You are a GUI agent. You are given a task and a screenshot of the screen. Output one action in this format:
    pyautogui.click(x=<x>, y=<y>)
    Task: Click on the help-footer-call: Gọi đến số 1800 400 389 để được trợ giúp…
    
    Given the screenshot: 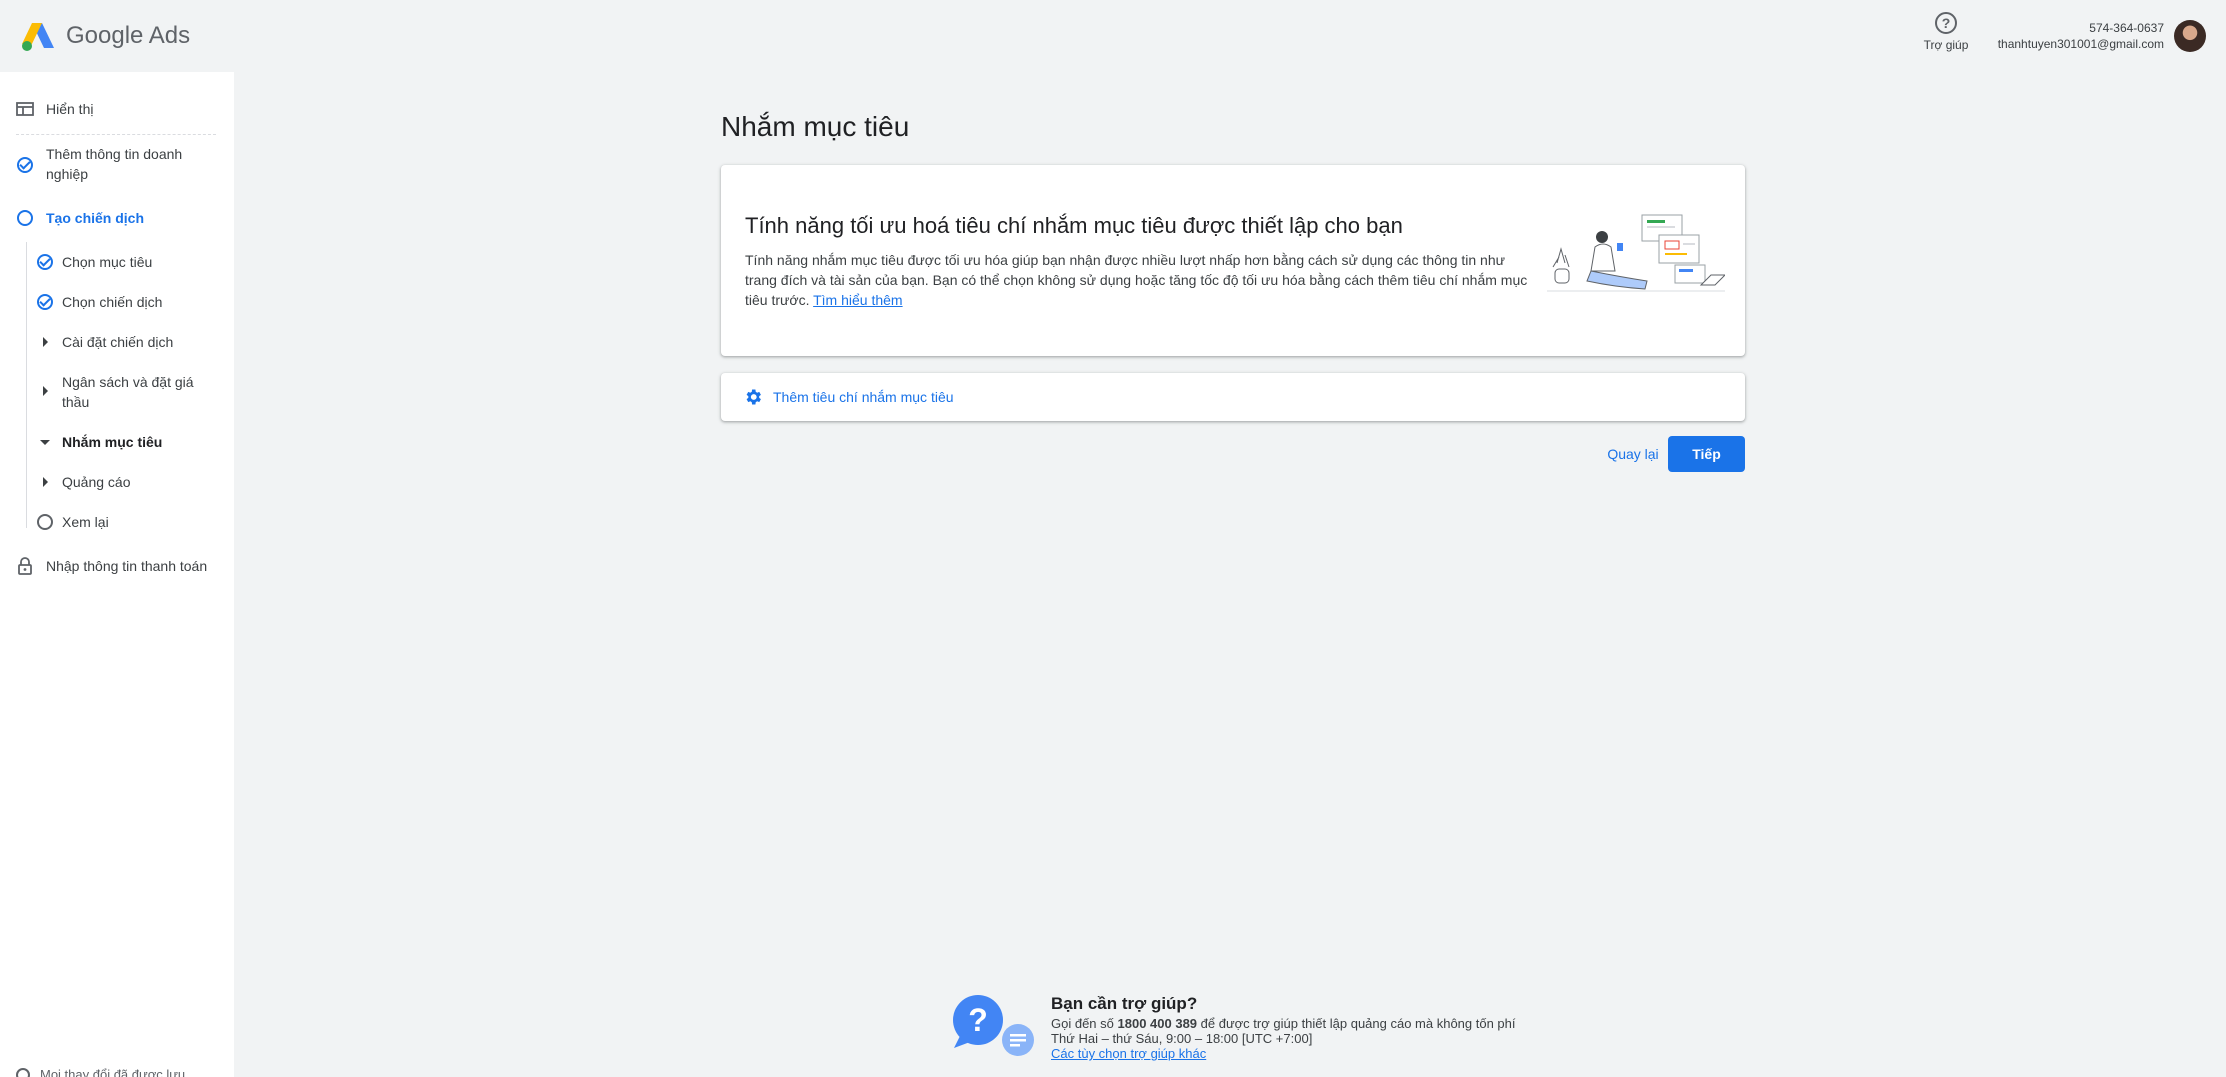 What is the action you would take?
    pyautogui.click(x=1311, y=1023)
    